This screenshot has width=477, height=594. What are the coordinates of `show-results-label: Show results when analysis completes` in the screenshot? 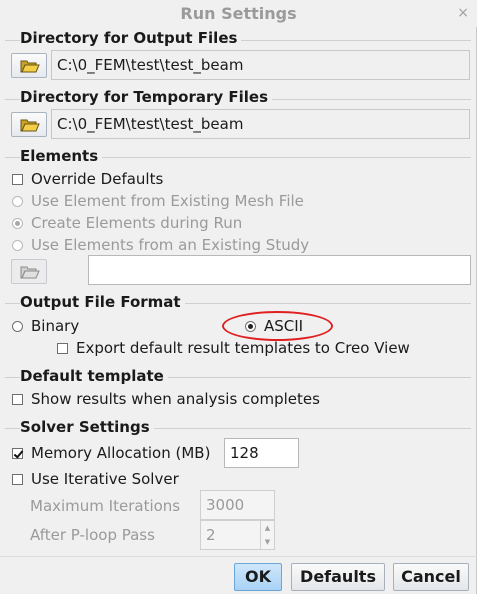 It's located at (175, 399).